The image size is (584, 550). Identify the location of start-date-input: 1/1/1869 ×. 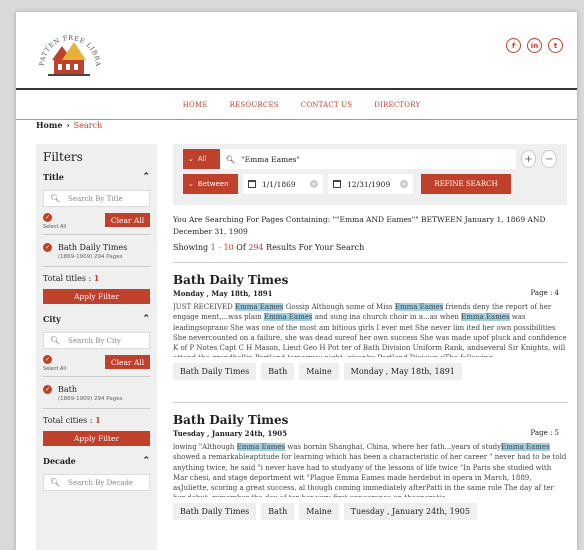
(283, 184).